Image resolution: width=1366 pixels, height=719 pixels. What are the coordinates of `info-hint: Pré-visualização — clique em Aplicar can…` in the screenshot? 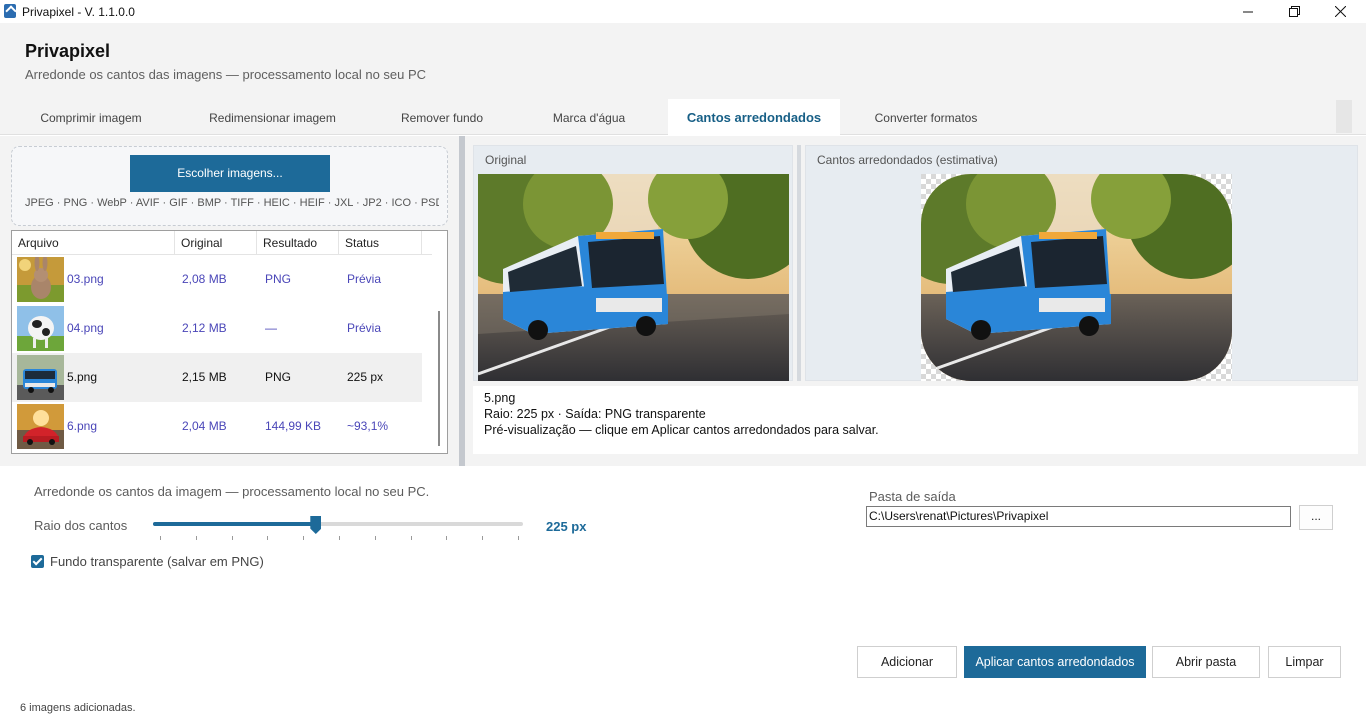 It's located at (681, 430).